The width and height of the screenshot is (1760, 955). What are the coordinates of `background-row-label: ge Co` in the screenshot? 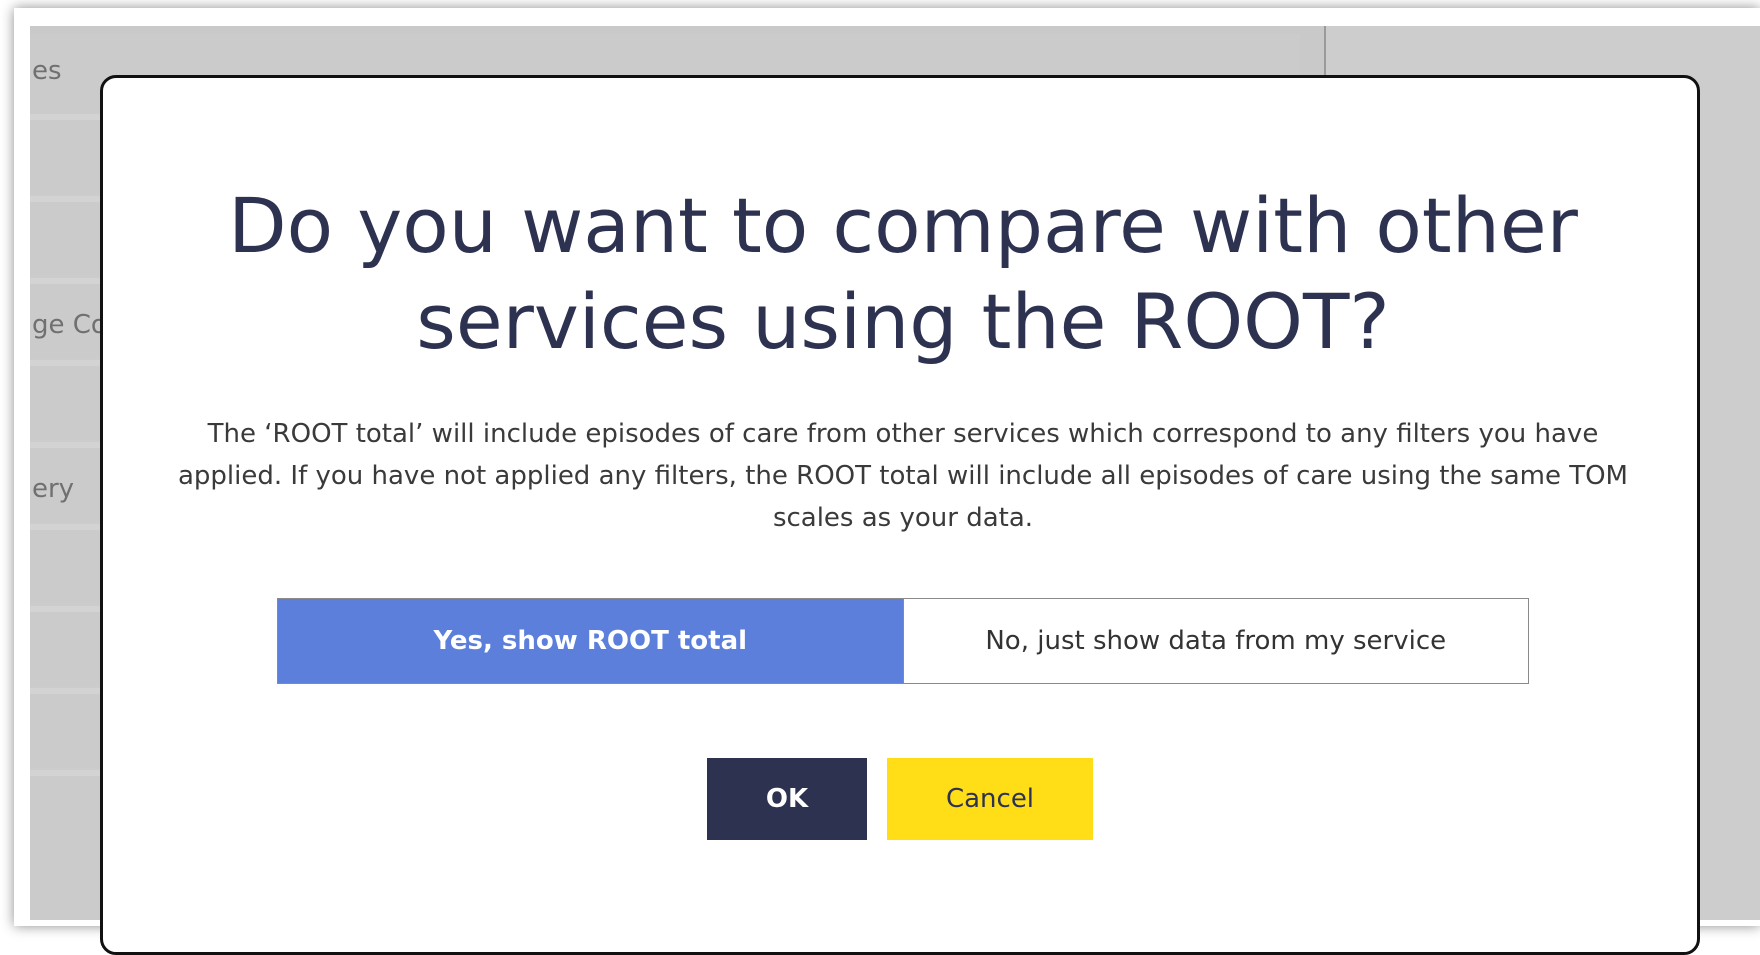 It's located at (69, 325).